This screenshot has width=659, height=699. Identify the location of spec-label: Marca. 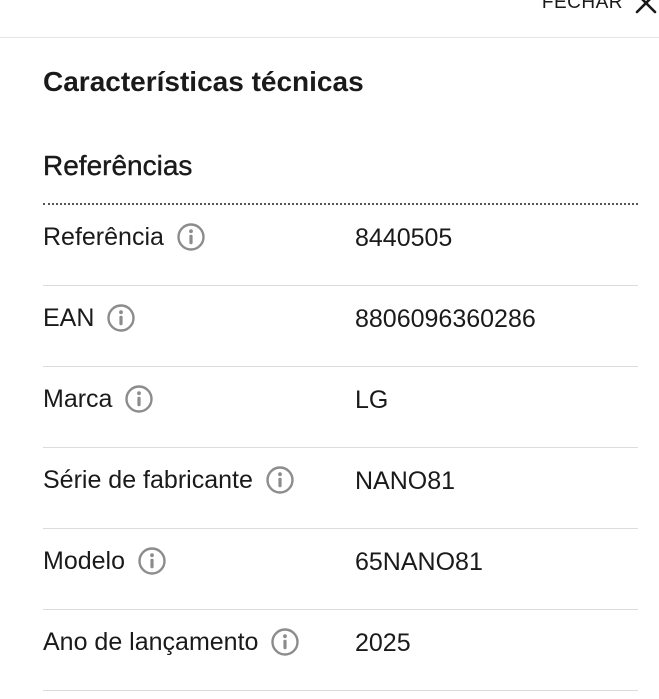
(78, 398).